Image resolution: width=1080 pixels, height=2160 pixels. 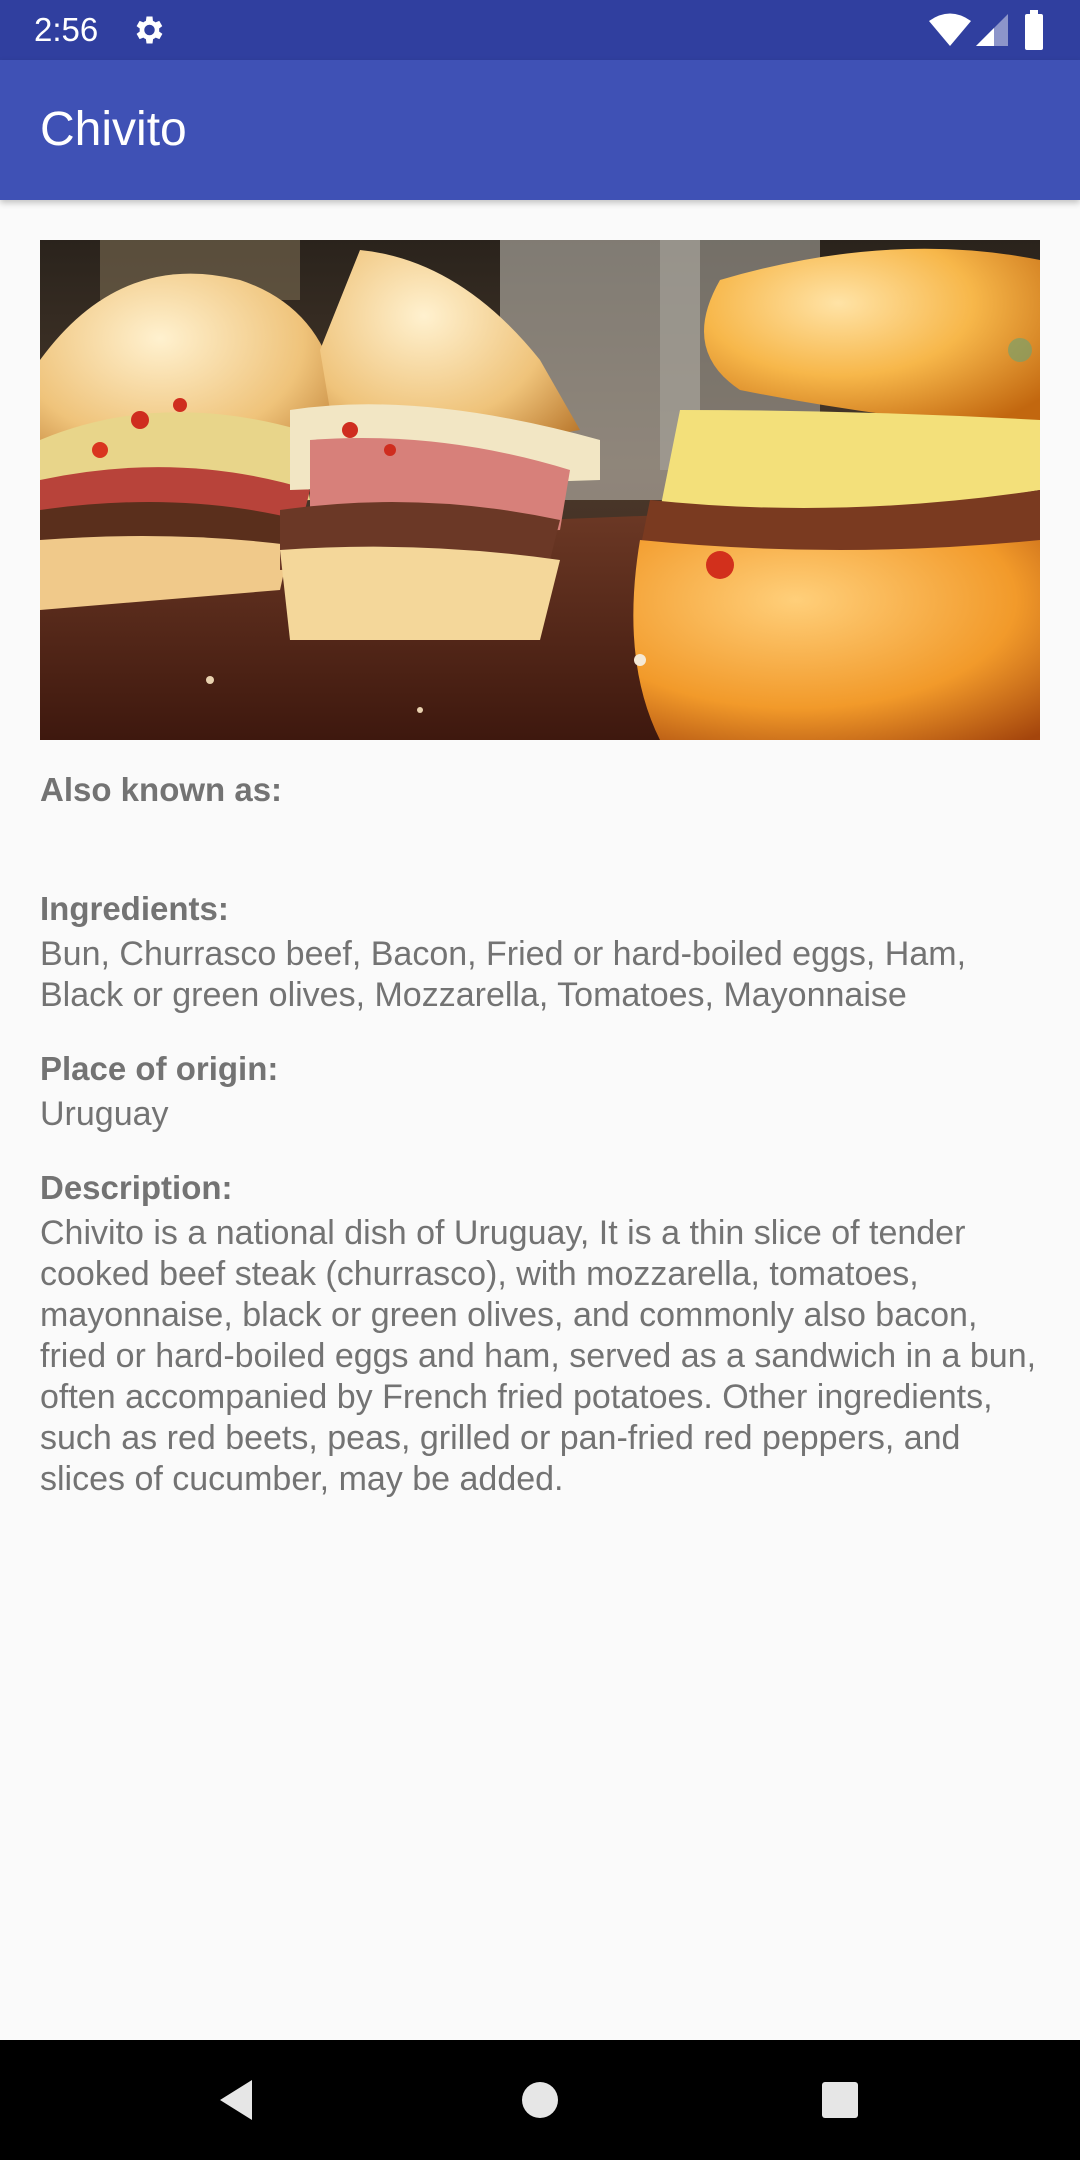 I want to click on battery-icon, so click(x=1034, y=30).